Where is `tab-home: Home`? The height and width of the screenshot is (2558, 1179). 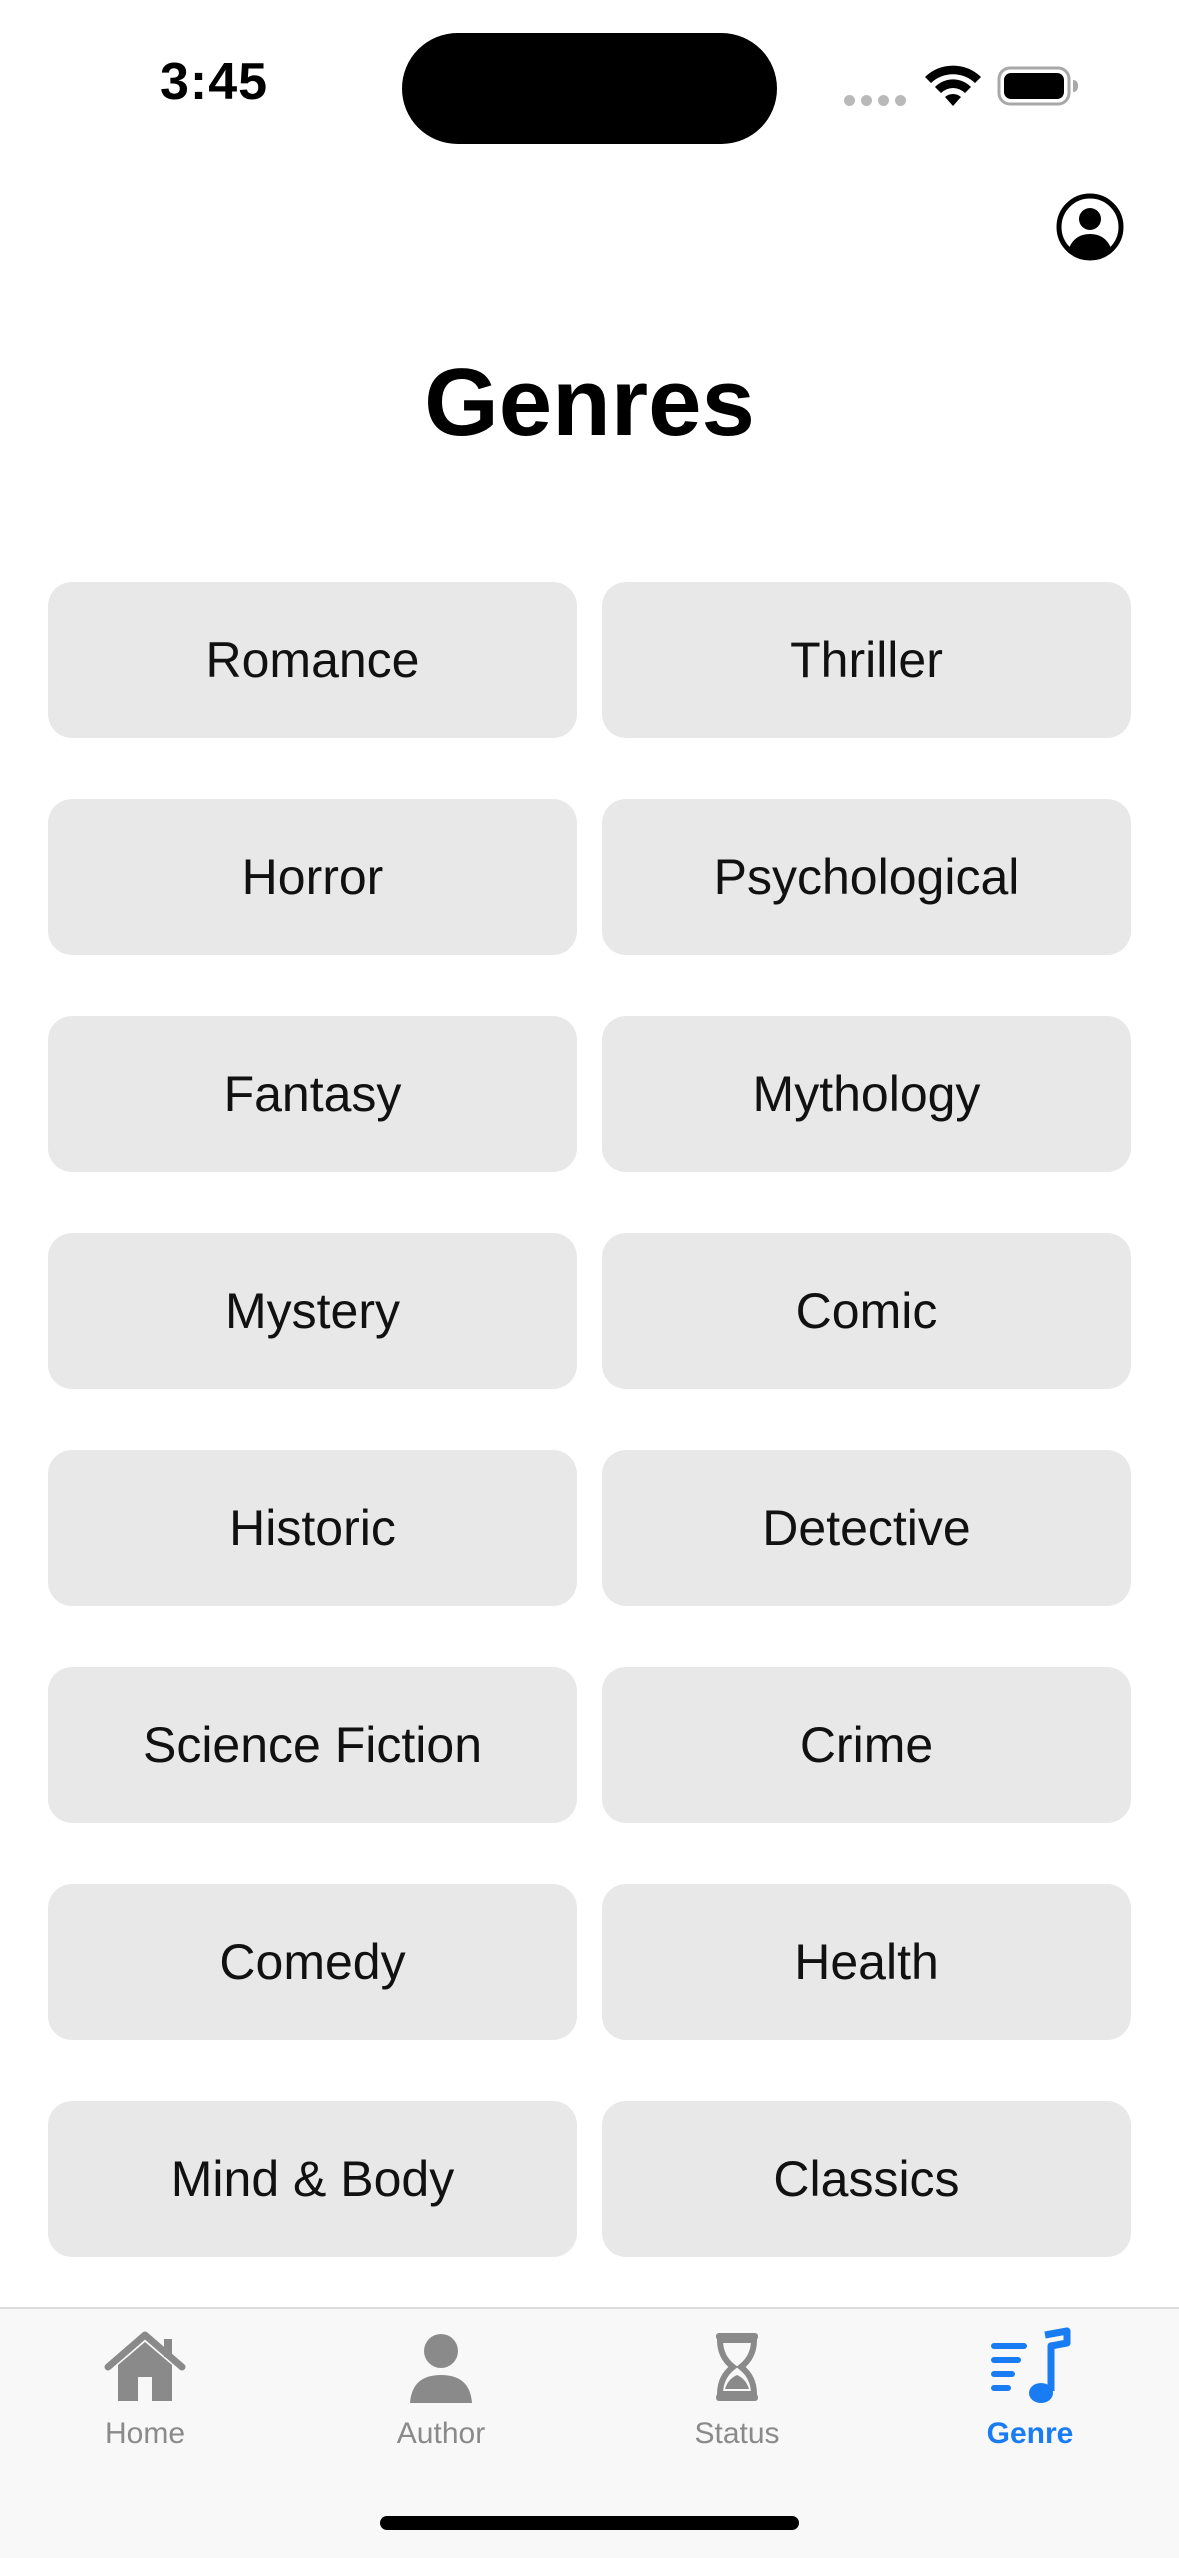 tab-home: Home is located at coordinates (145, 2389).